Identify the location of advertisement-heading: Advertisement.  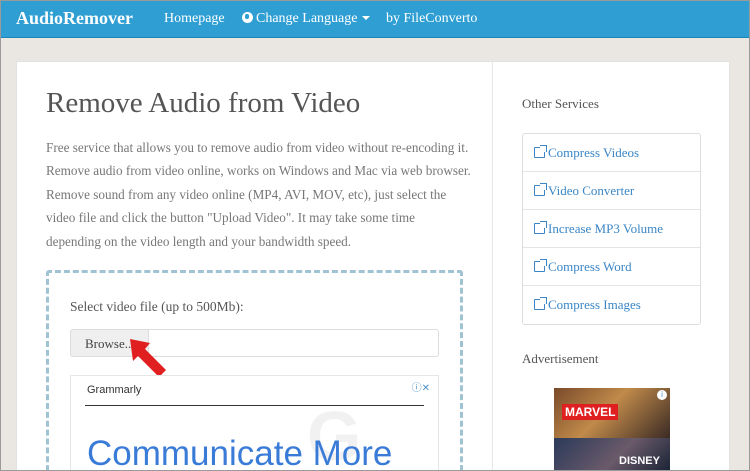
(560, 358).